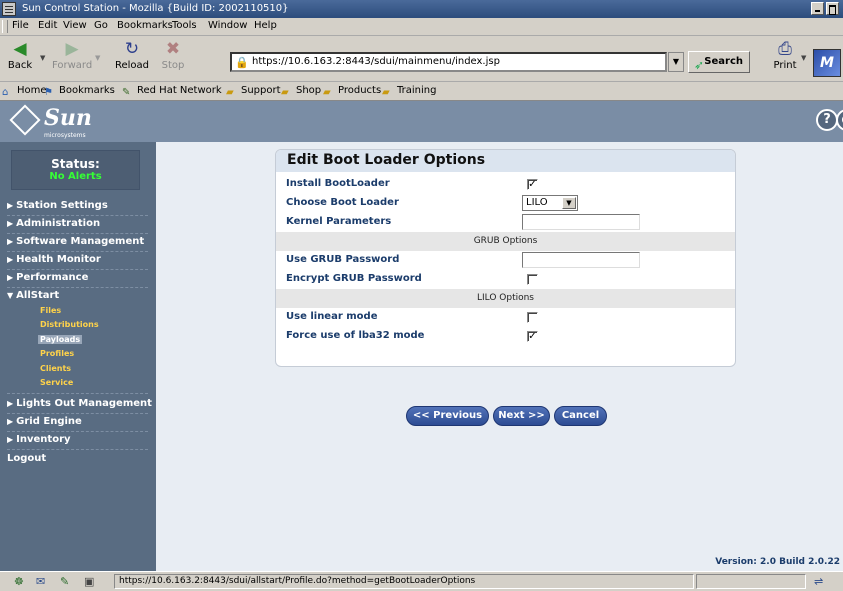  Describe the element at coordinates (145, 25) in the screenshot. I see `menu-bookmarks: Bookmarks` at that location.